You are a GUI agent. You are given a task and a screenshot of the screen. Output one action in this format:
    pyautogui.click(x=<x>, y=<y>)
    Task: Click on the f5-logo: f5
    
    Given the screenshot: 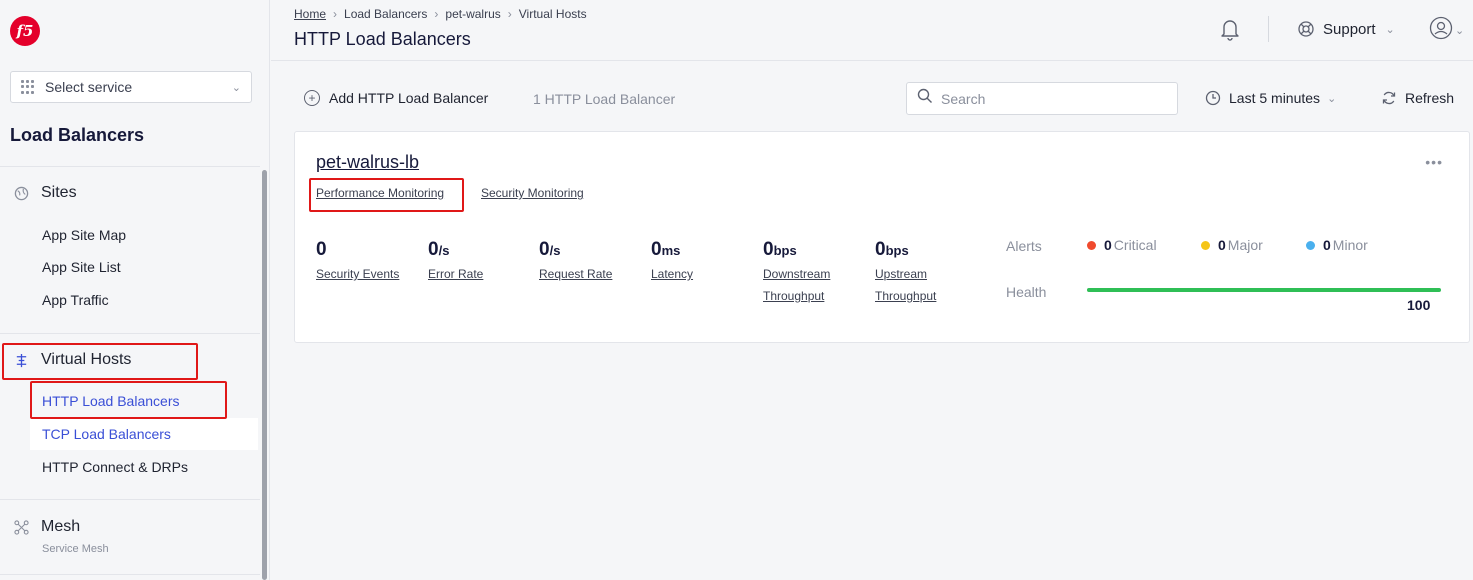 What is the action you would take?
    pyautogui.click(x=25, y=31)
    